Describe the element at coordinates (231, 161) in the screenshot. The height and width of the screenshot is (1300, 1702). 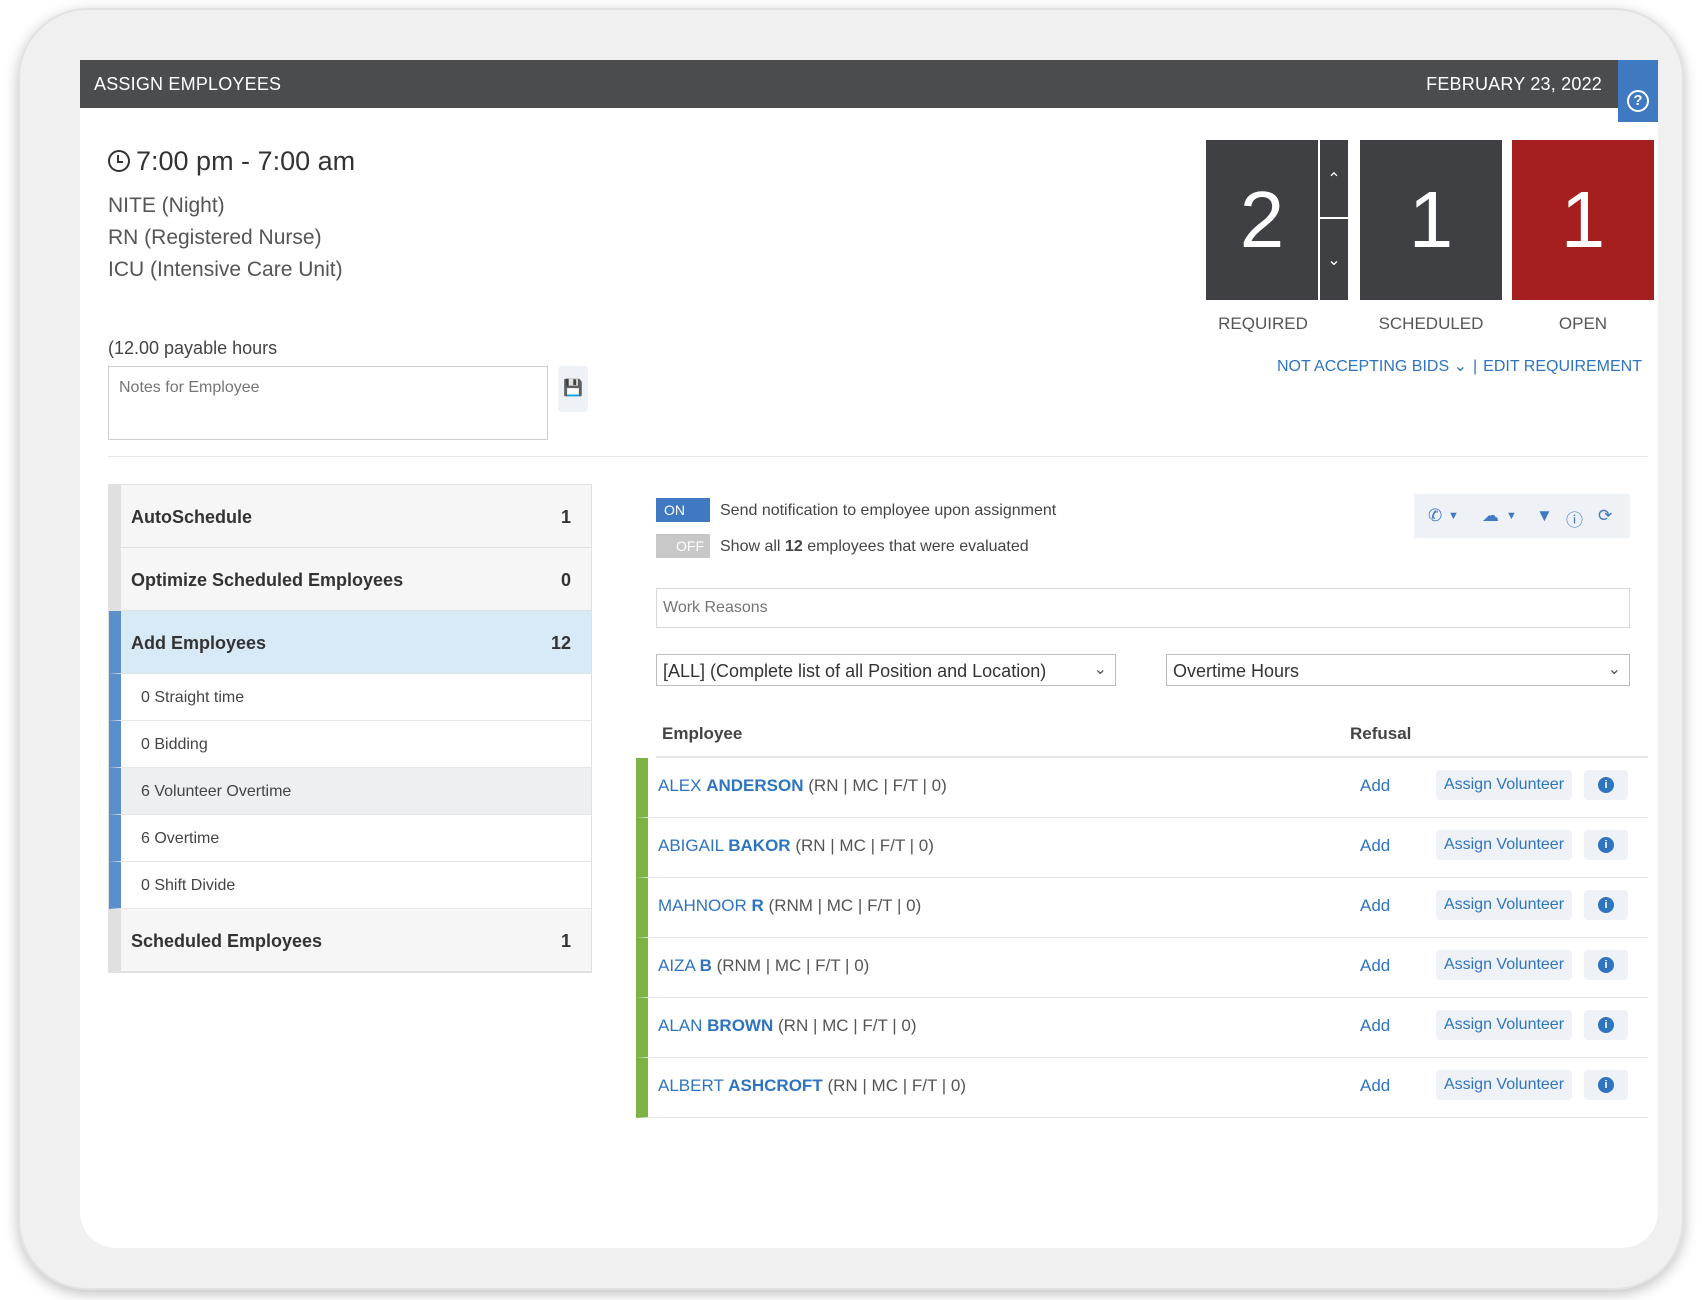
I see `shift-time: 7:00 pm - 7:00 am` at that location.